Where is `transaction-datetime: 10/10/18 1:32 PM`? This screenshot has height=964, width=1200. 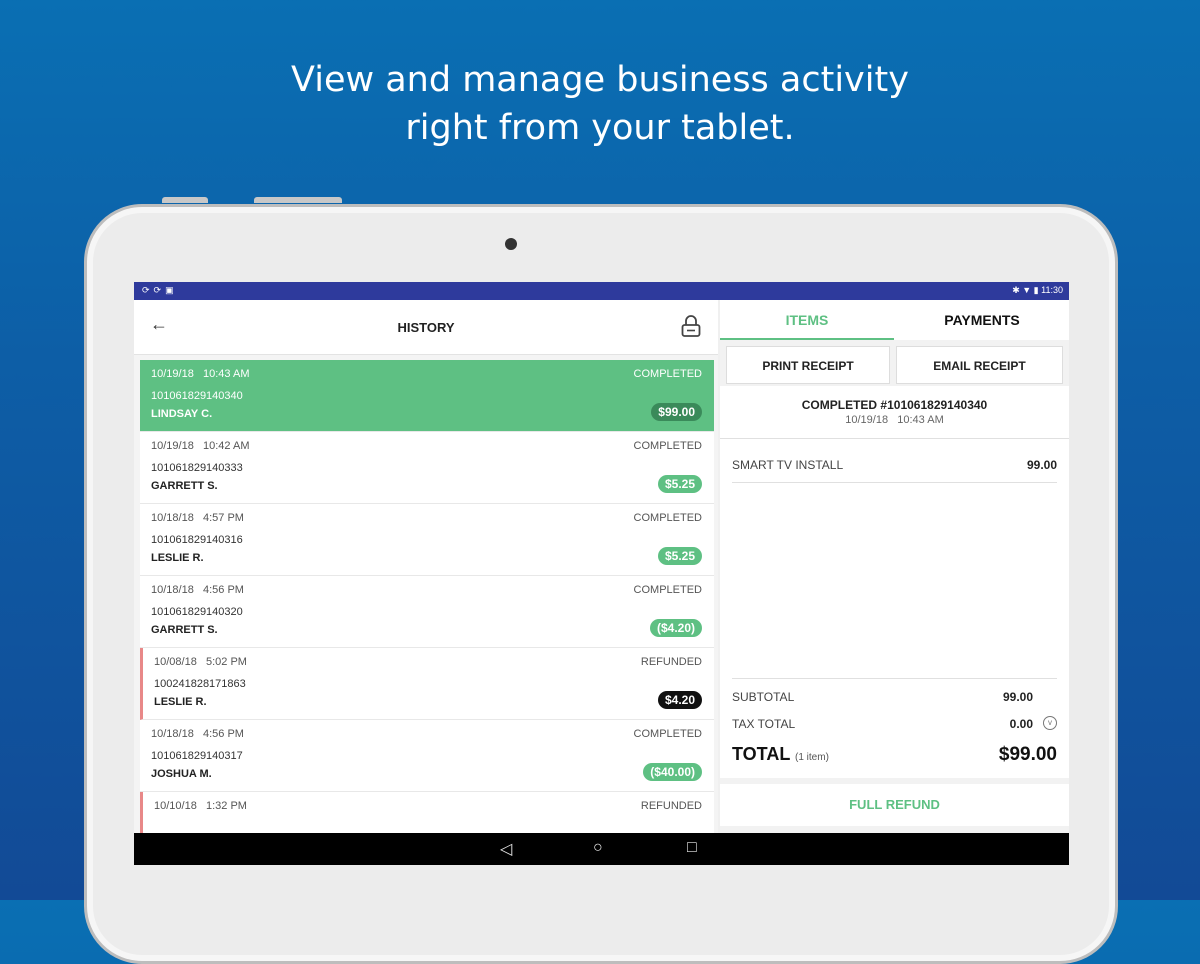
transaction-datetime: 10/10/18 1:32 PM is located at coordinates (200, 806).